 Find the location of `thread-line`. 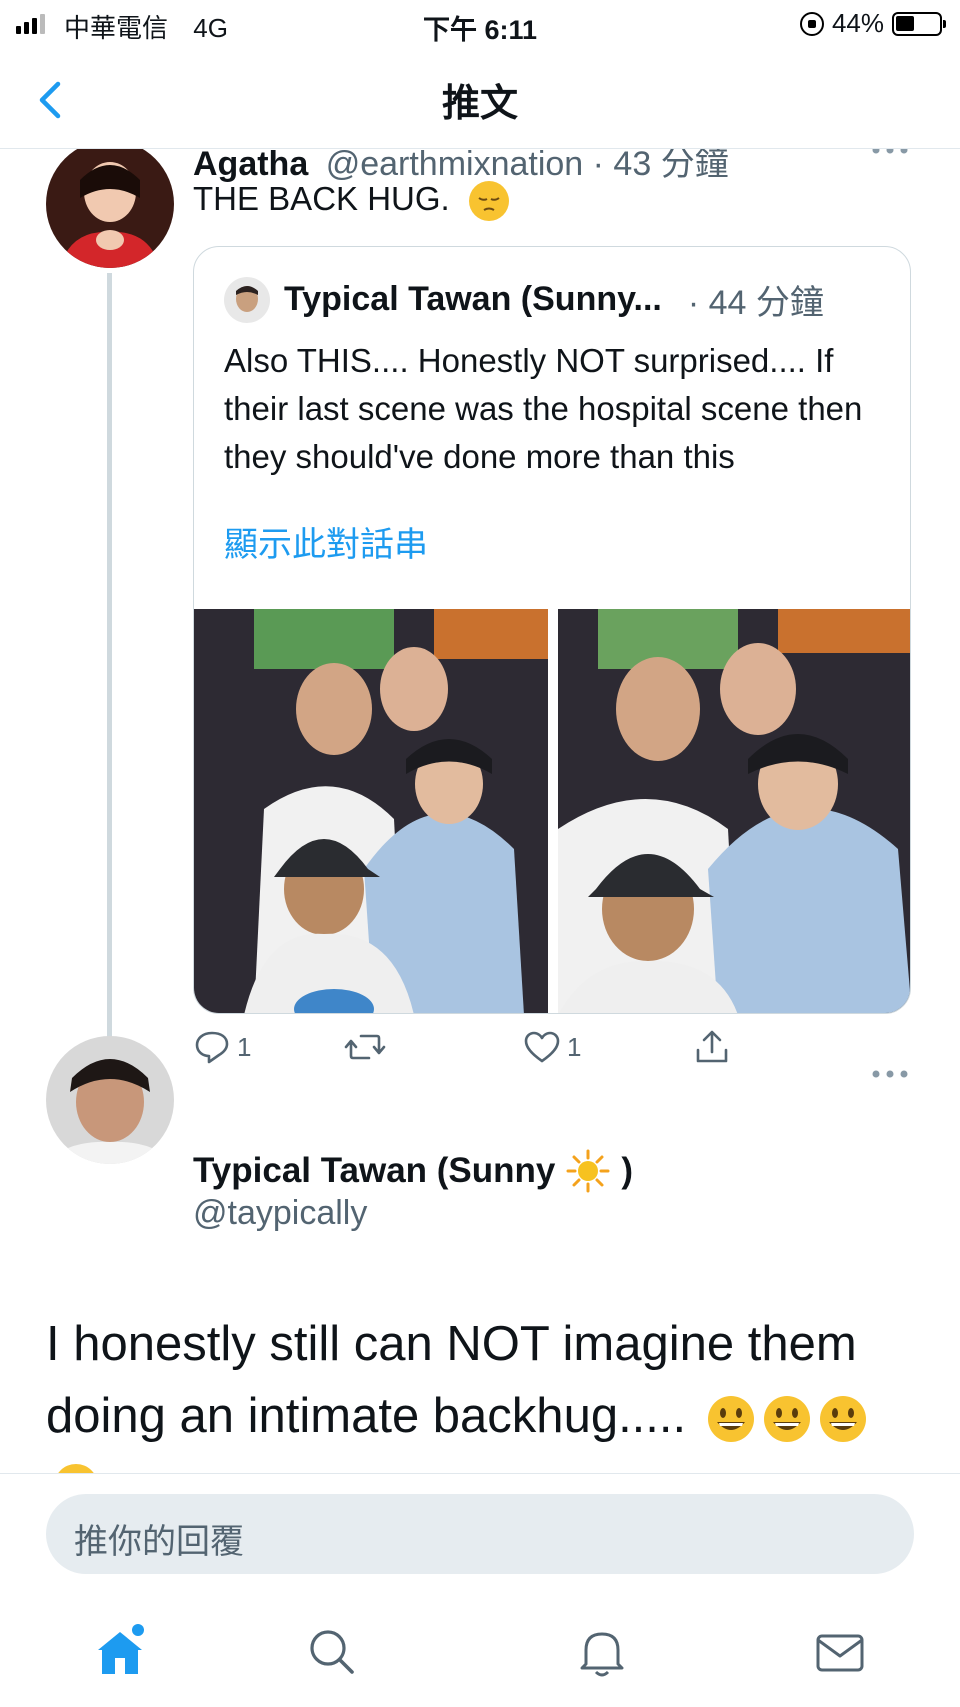

thread-line is located at coordinates (109, 695).